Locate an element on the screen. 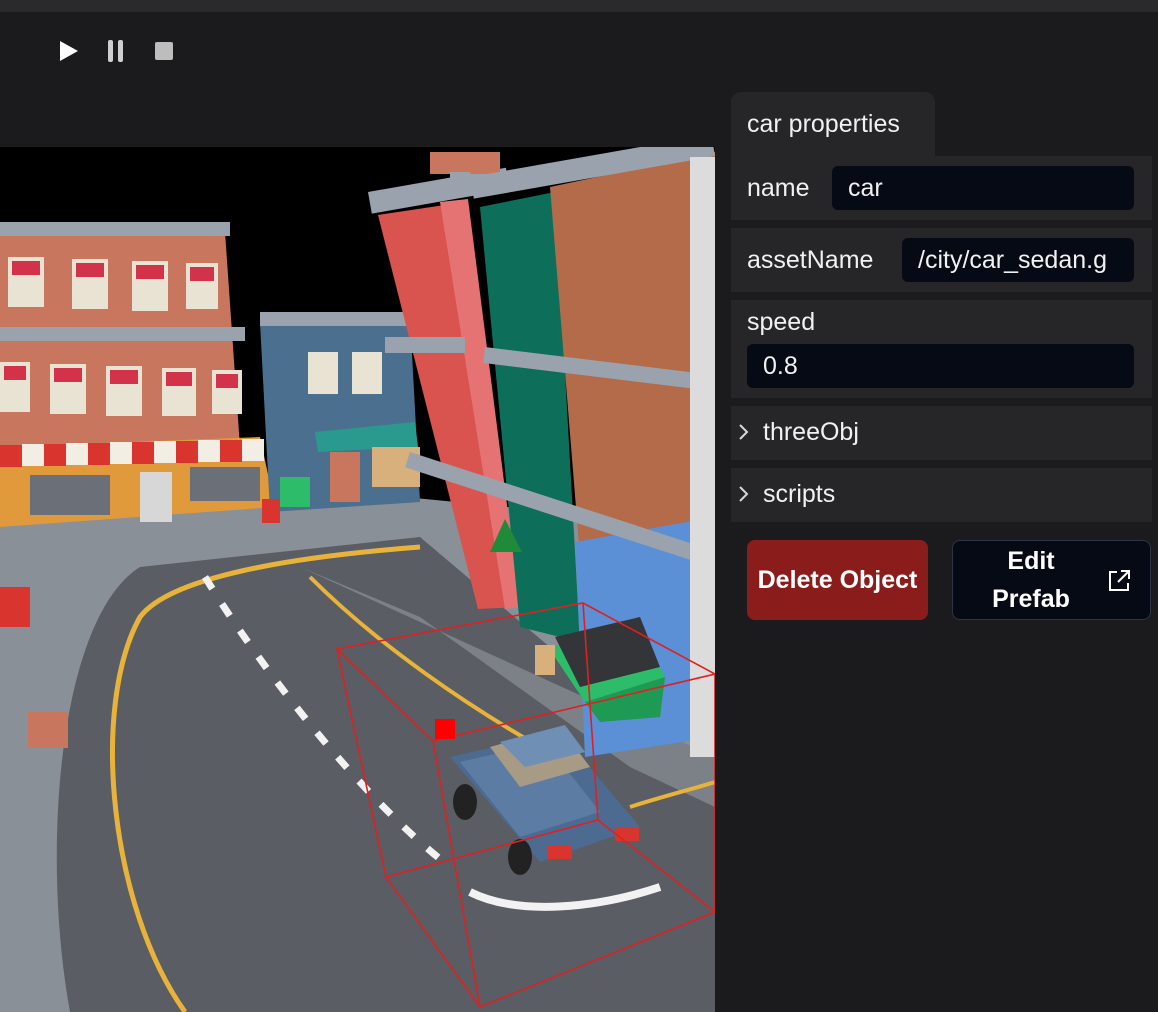 This screenshot has width=1158, height=1012. play-button is located at coordinates (68, 51).